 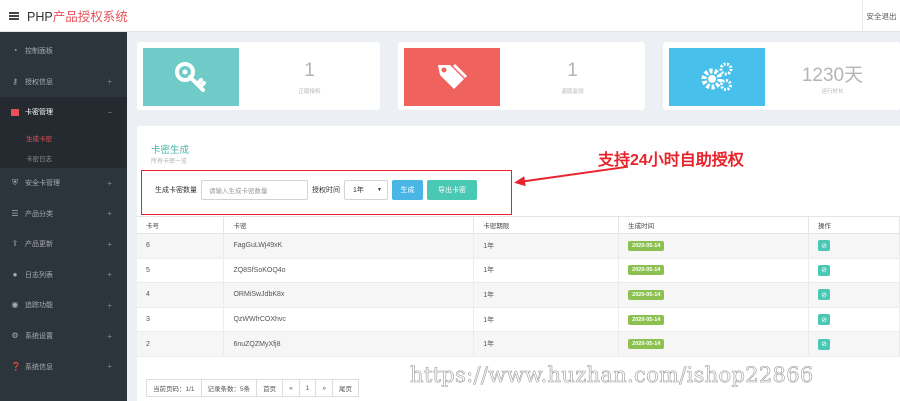 What do you see at coordinates (39, 52) in the screenshot?
I see `sidebar-item-label: 控制面板` at bounding box center [39, 52].